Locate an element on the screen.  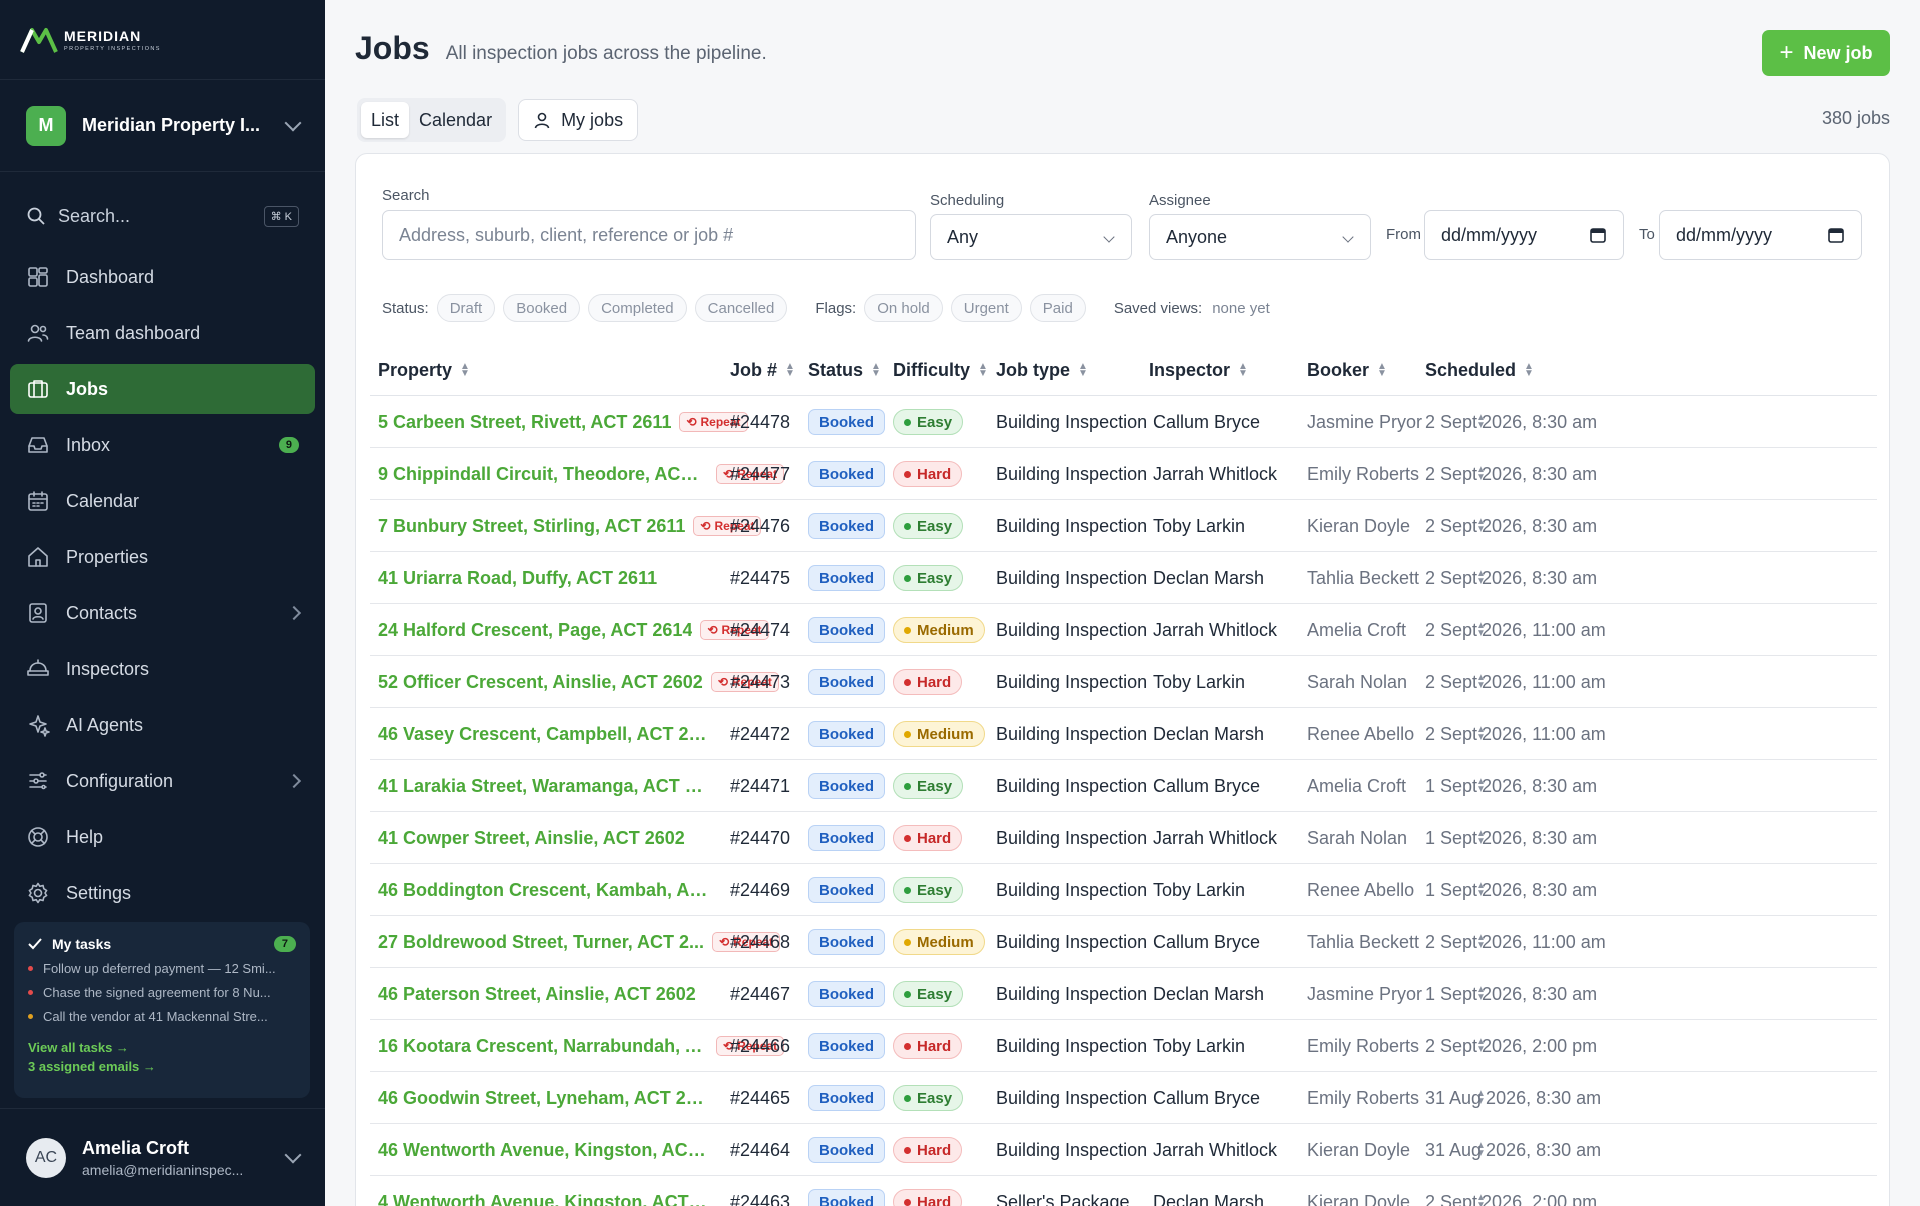
flag-chip-paid: Paid is located at coordinates (1057, 308).